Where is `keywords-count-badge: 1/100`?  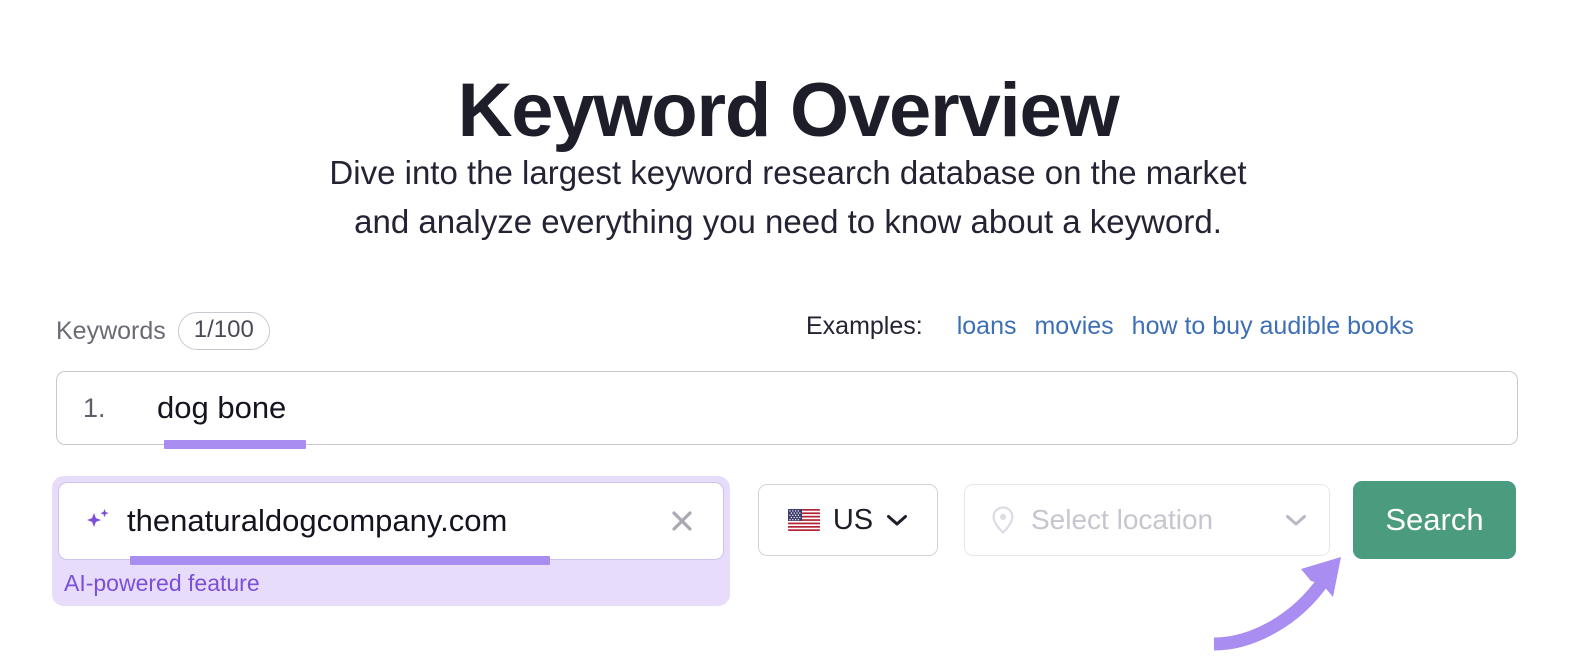
keywords-count-badge: 1/100 is located at coordinates (223, 331).